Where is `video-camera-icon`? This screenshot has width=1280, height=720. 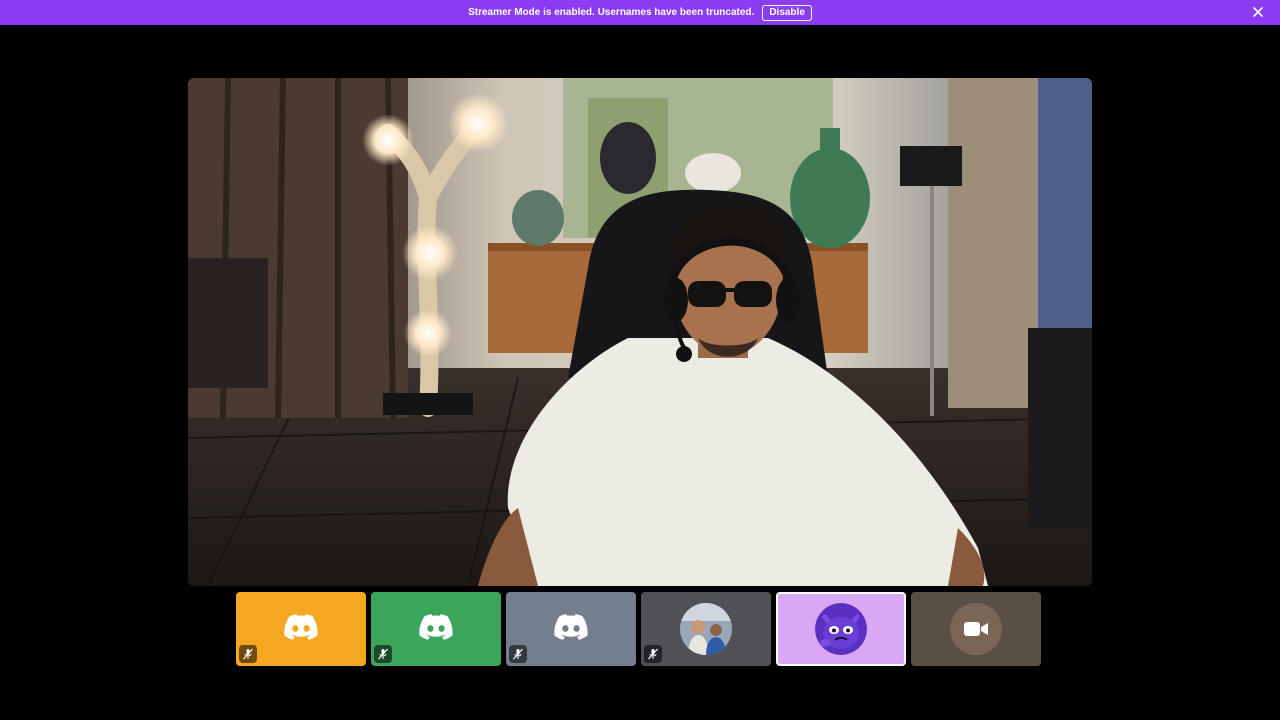 video-camera-icon is located at coordinates (976, 629).